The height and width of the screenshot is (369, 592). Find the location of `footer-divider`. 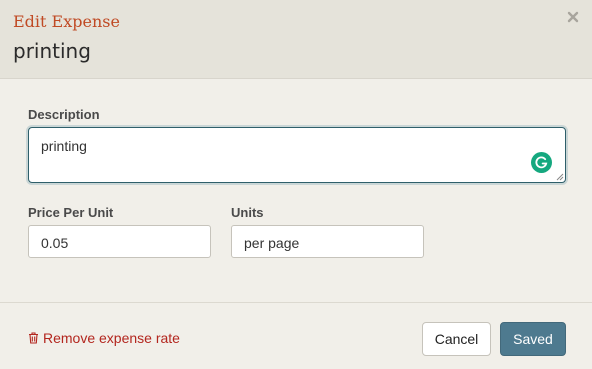

footer-divider is located at coordinates (296, 302).